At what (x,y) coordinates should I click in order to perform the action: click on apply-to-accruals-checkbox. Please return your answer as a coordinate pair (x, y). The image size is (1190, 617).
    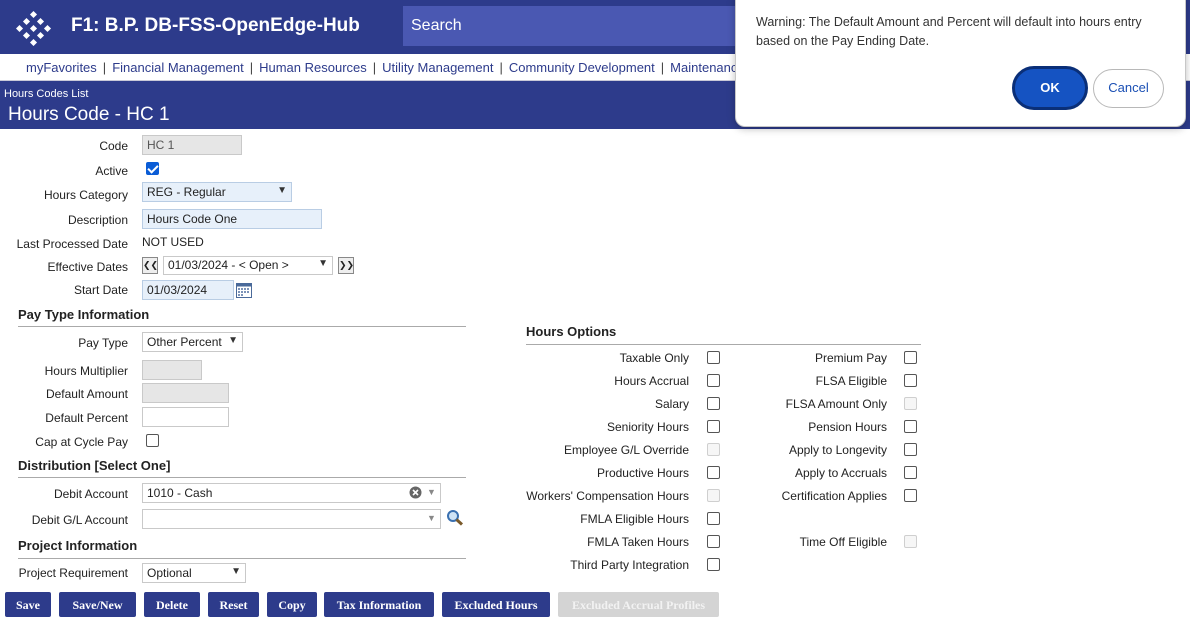
    Looking at the image, I should click on (910, 472).